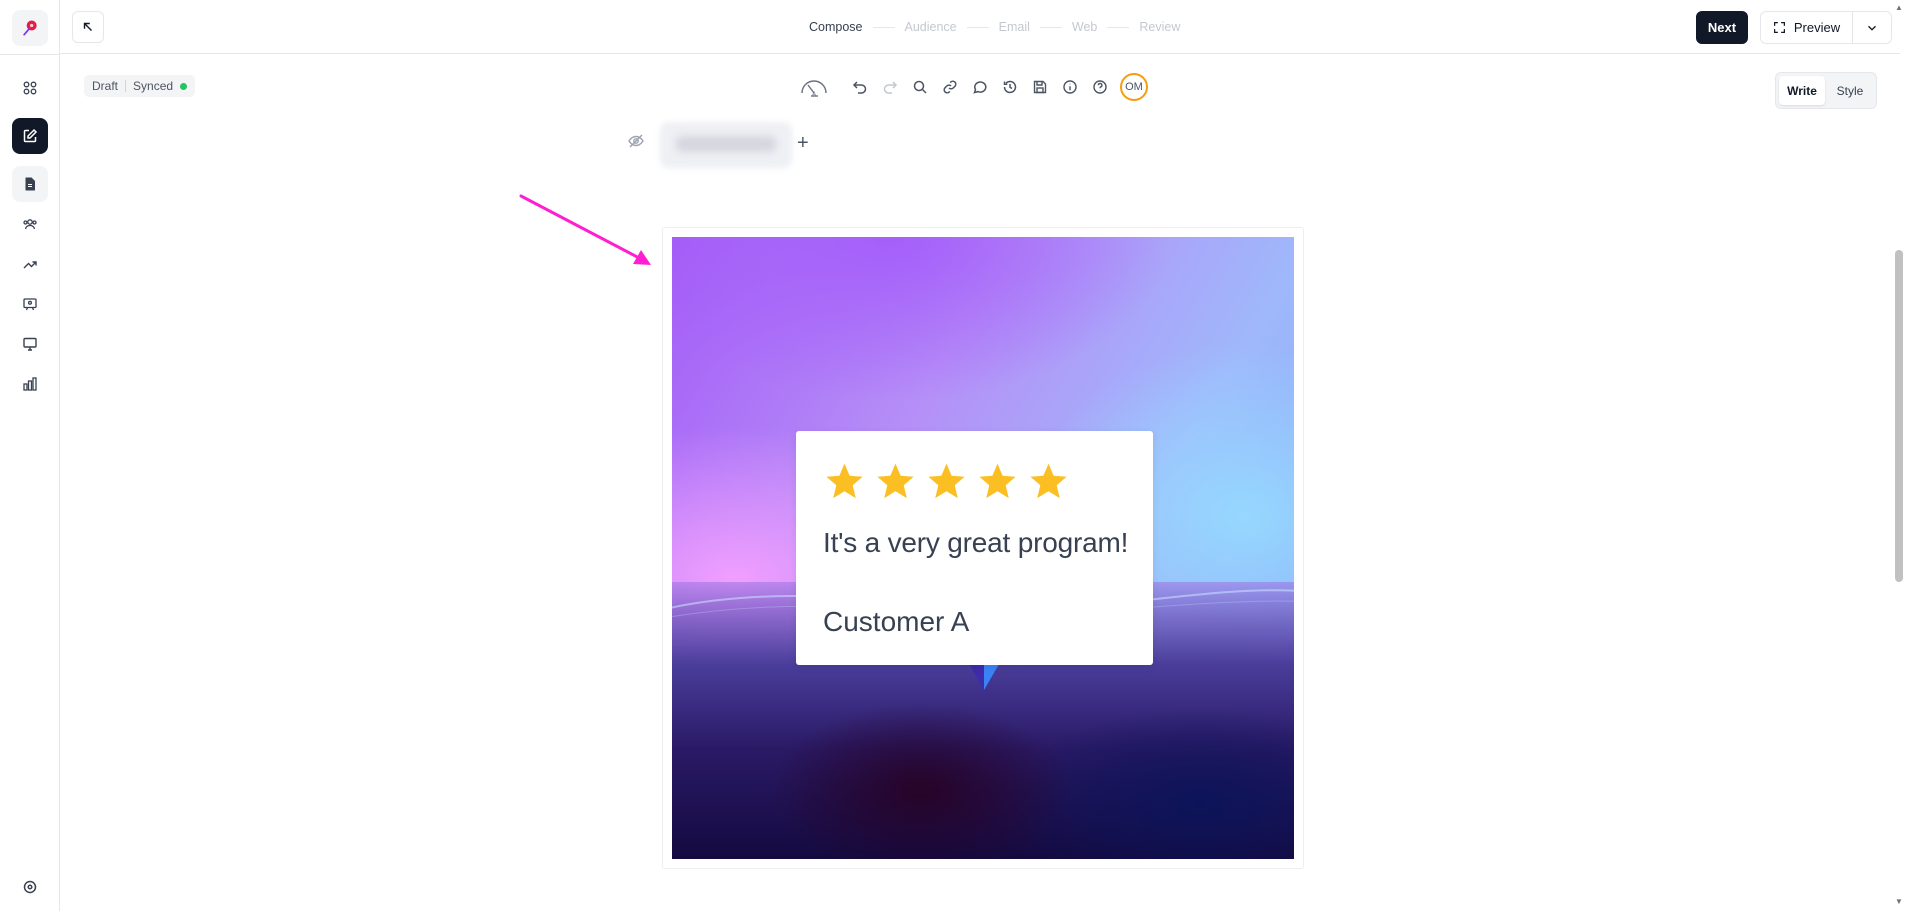 The width and height of the screenshot is (1920, 911). I want to click on undo-icon, so click(859, 87).